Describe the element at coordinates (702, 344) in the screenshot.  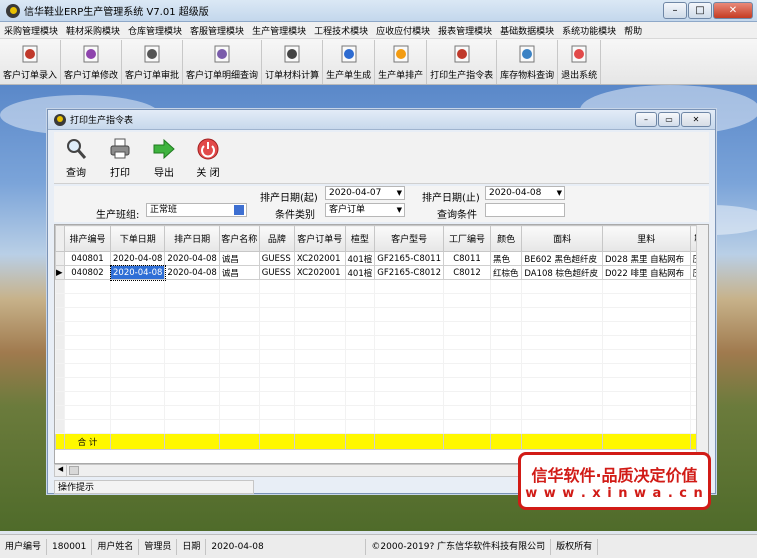
I see `vertical-scrollbar` at that location.